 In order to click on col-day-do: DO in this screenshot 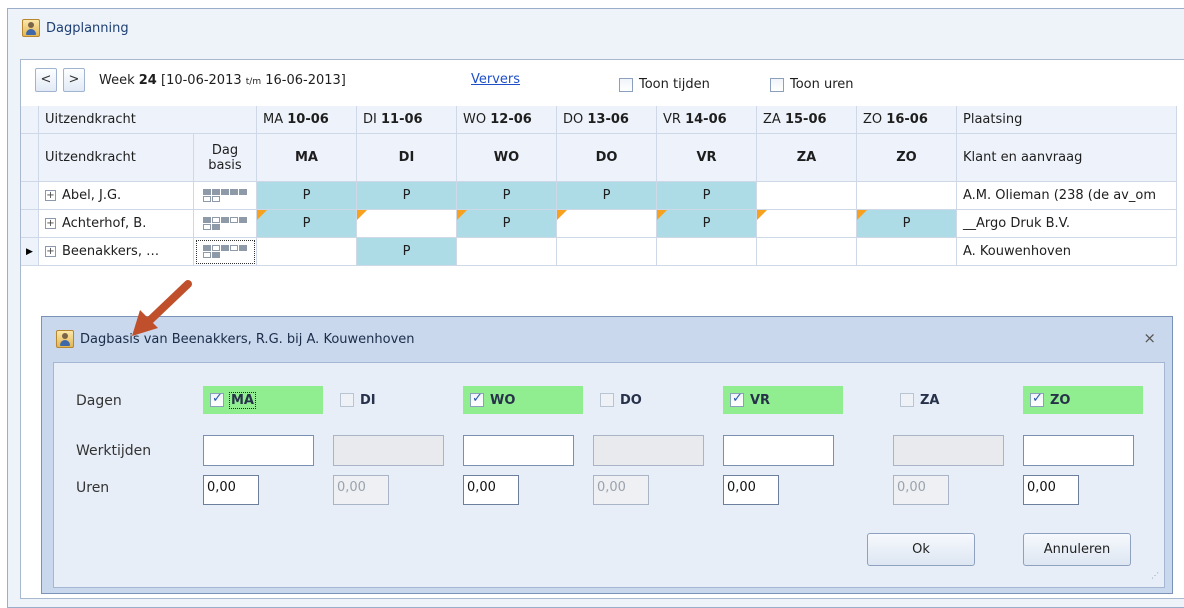, I will do `click(607, 158)`.